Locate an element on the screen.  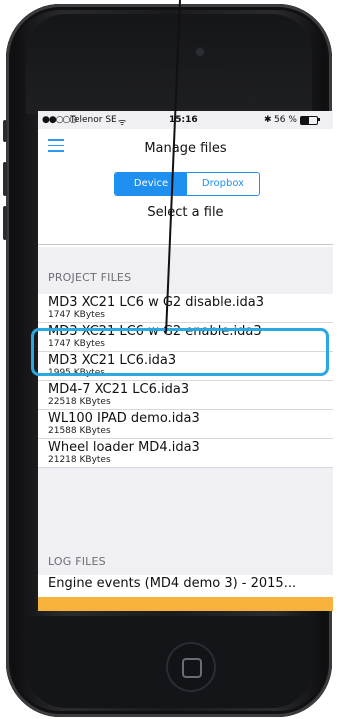
file-row: WL100 IPAD demo.ida3 21588 KBytes is located at coordinates (185, 424).